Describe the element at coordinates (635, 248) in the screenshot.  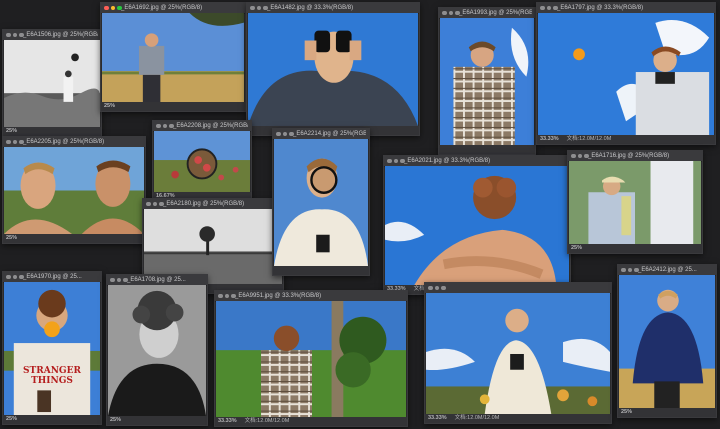
I see `status-bar: 25%` at that location.